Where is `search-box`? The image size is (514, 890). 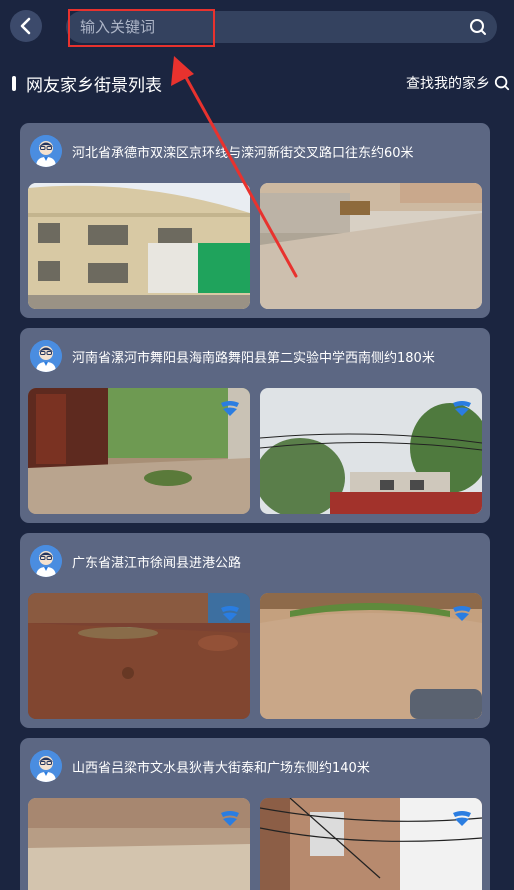
search-box is located at coordinates (281, 27).